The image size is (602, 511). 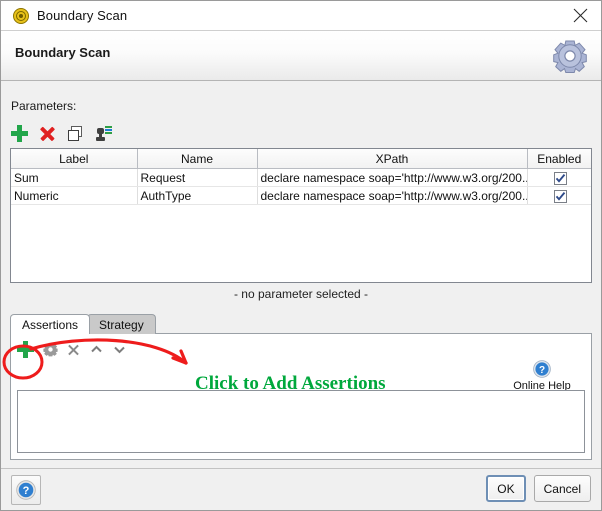 What do you see at coordinates (50, 349) in the screenshot?
I see `configure-assertion-button` at bounding box center [50, 349].